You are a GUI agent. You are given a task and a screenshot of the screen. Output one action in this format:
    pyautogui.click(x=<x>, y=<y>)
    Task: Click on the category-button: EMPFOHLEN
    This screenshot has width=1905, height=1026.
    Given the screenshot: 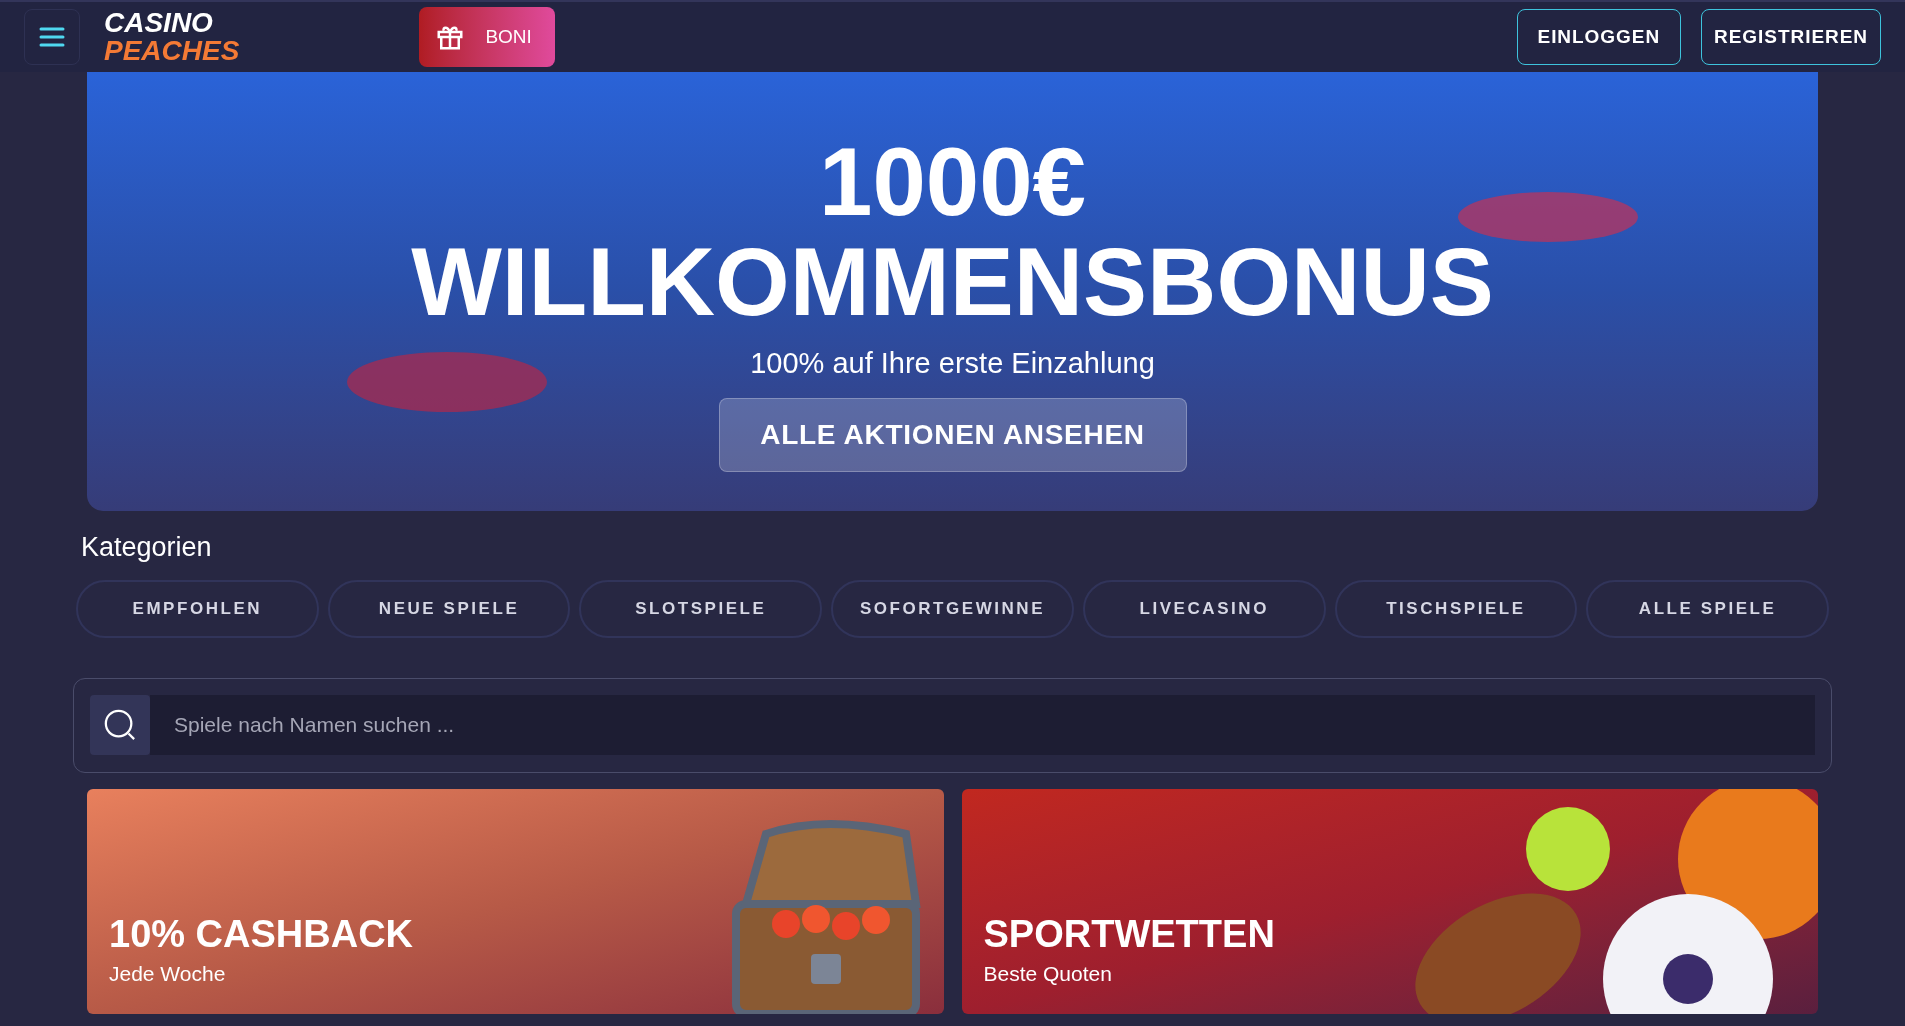 What is the action you would take?
    pyautogui.click(x=197, y=608)
    